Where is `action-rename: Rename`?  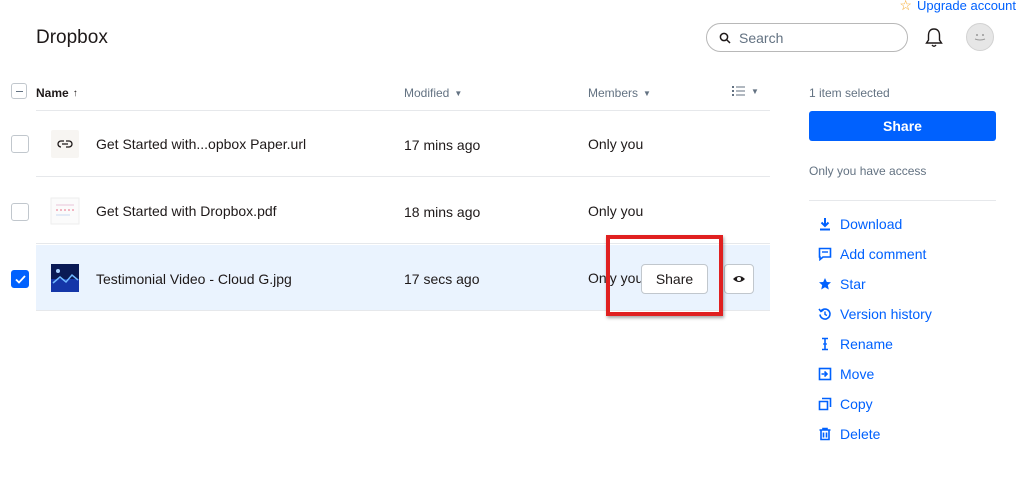
action-rename: Rename is located at coordinates (855, 344).